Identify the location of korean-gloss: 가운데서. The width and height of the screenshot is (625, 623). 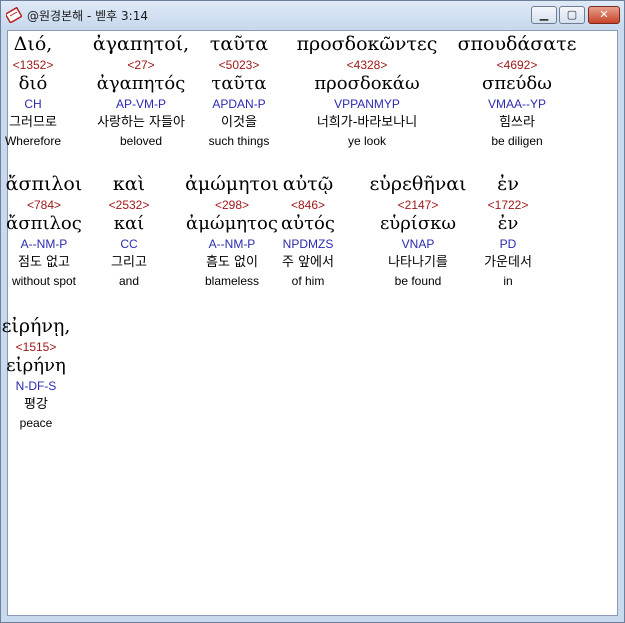
(508, 262).